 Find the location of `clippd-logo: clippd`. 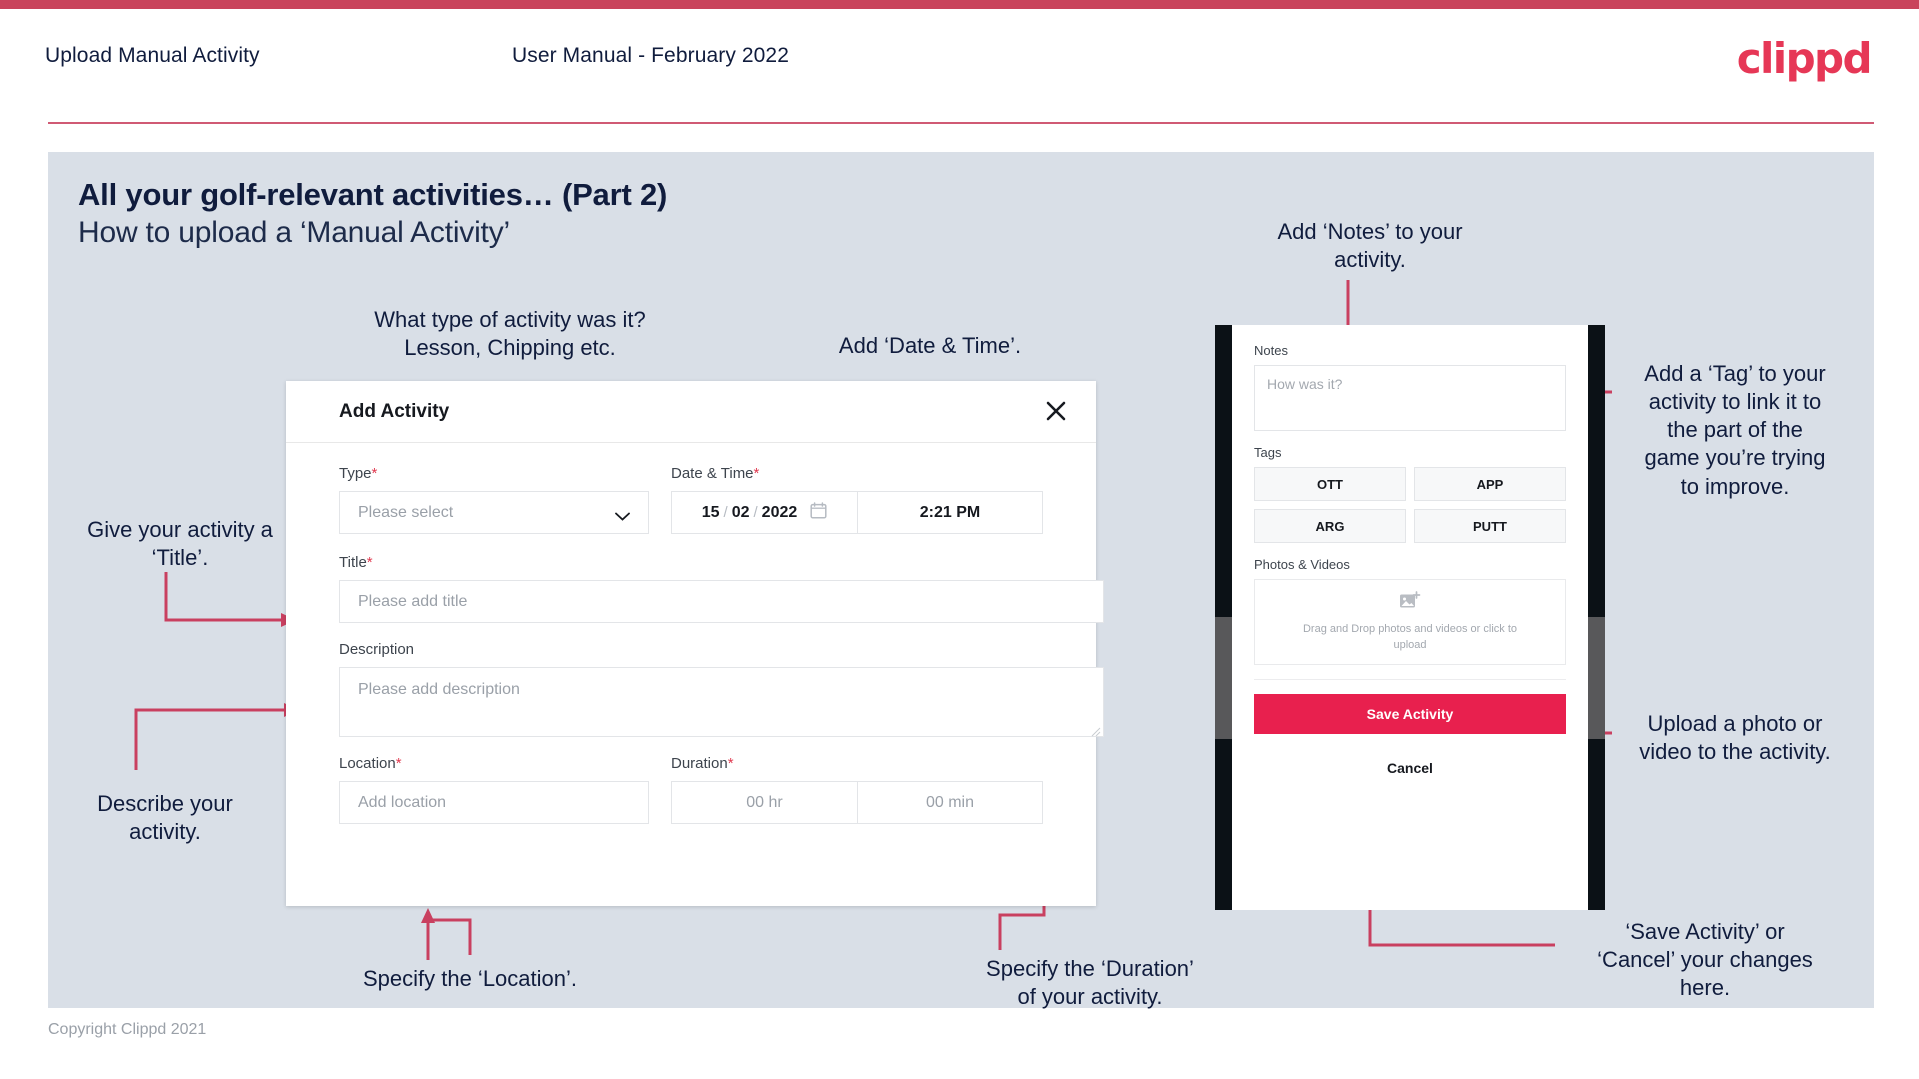

clippd-logo: clippd is located at coordinates (1804, 58).